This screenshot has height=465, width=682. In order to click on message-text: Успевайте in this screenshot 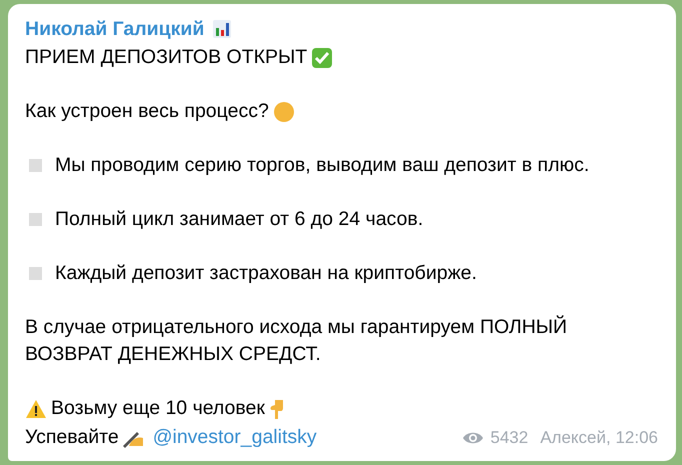, I will do `click(72, 437)`.